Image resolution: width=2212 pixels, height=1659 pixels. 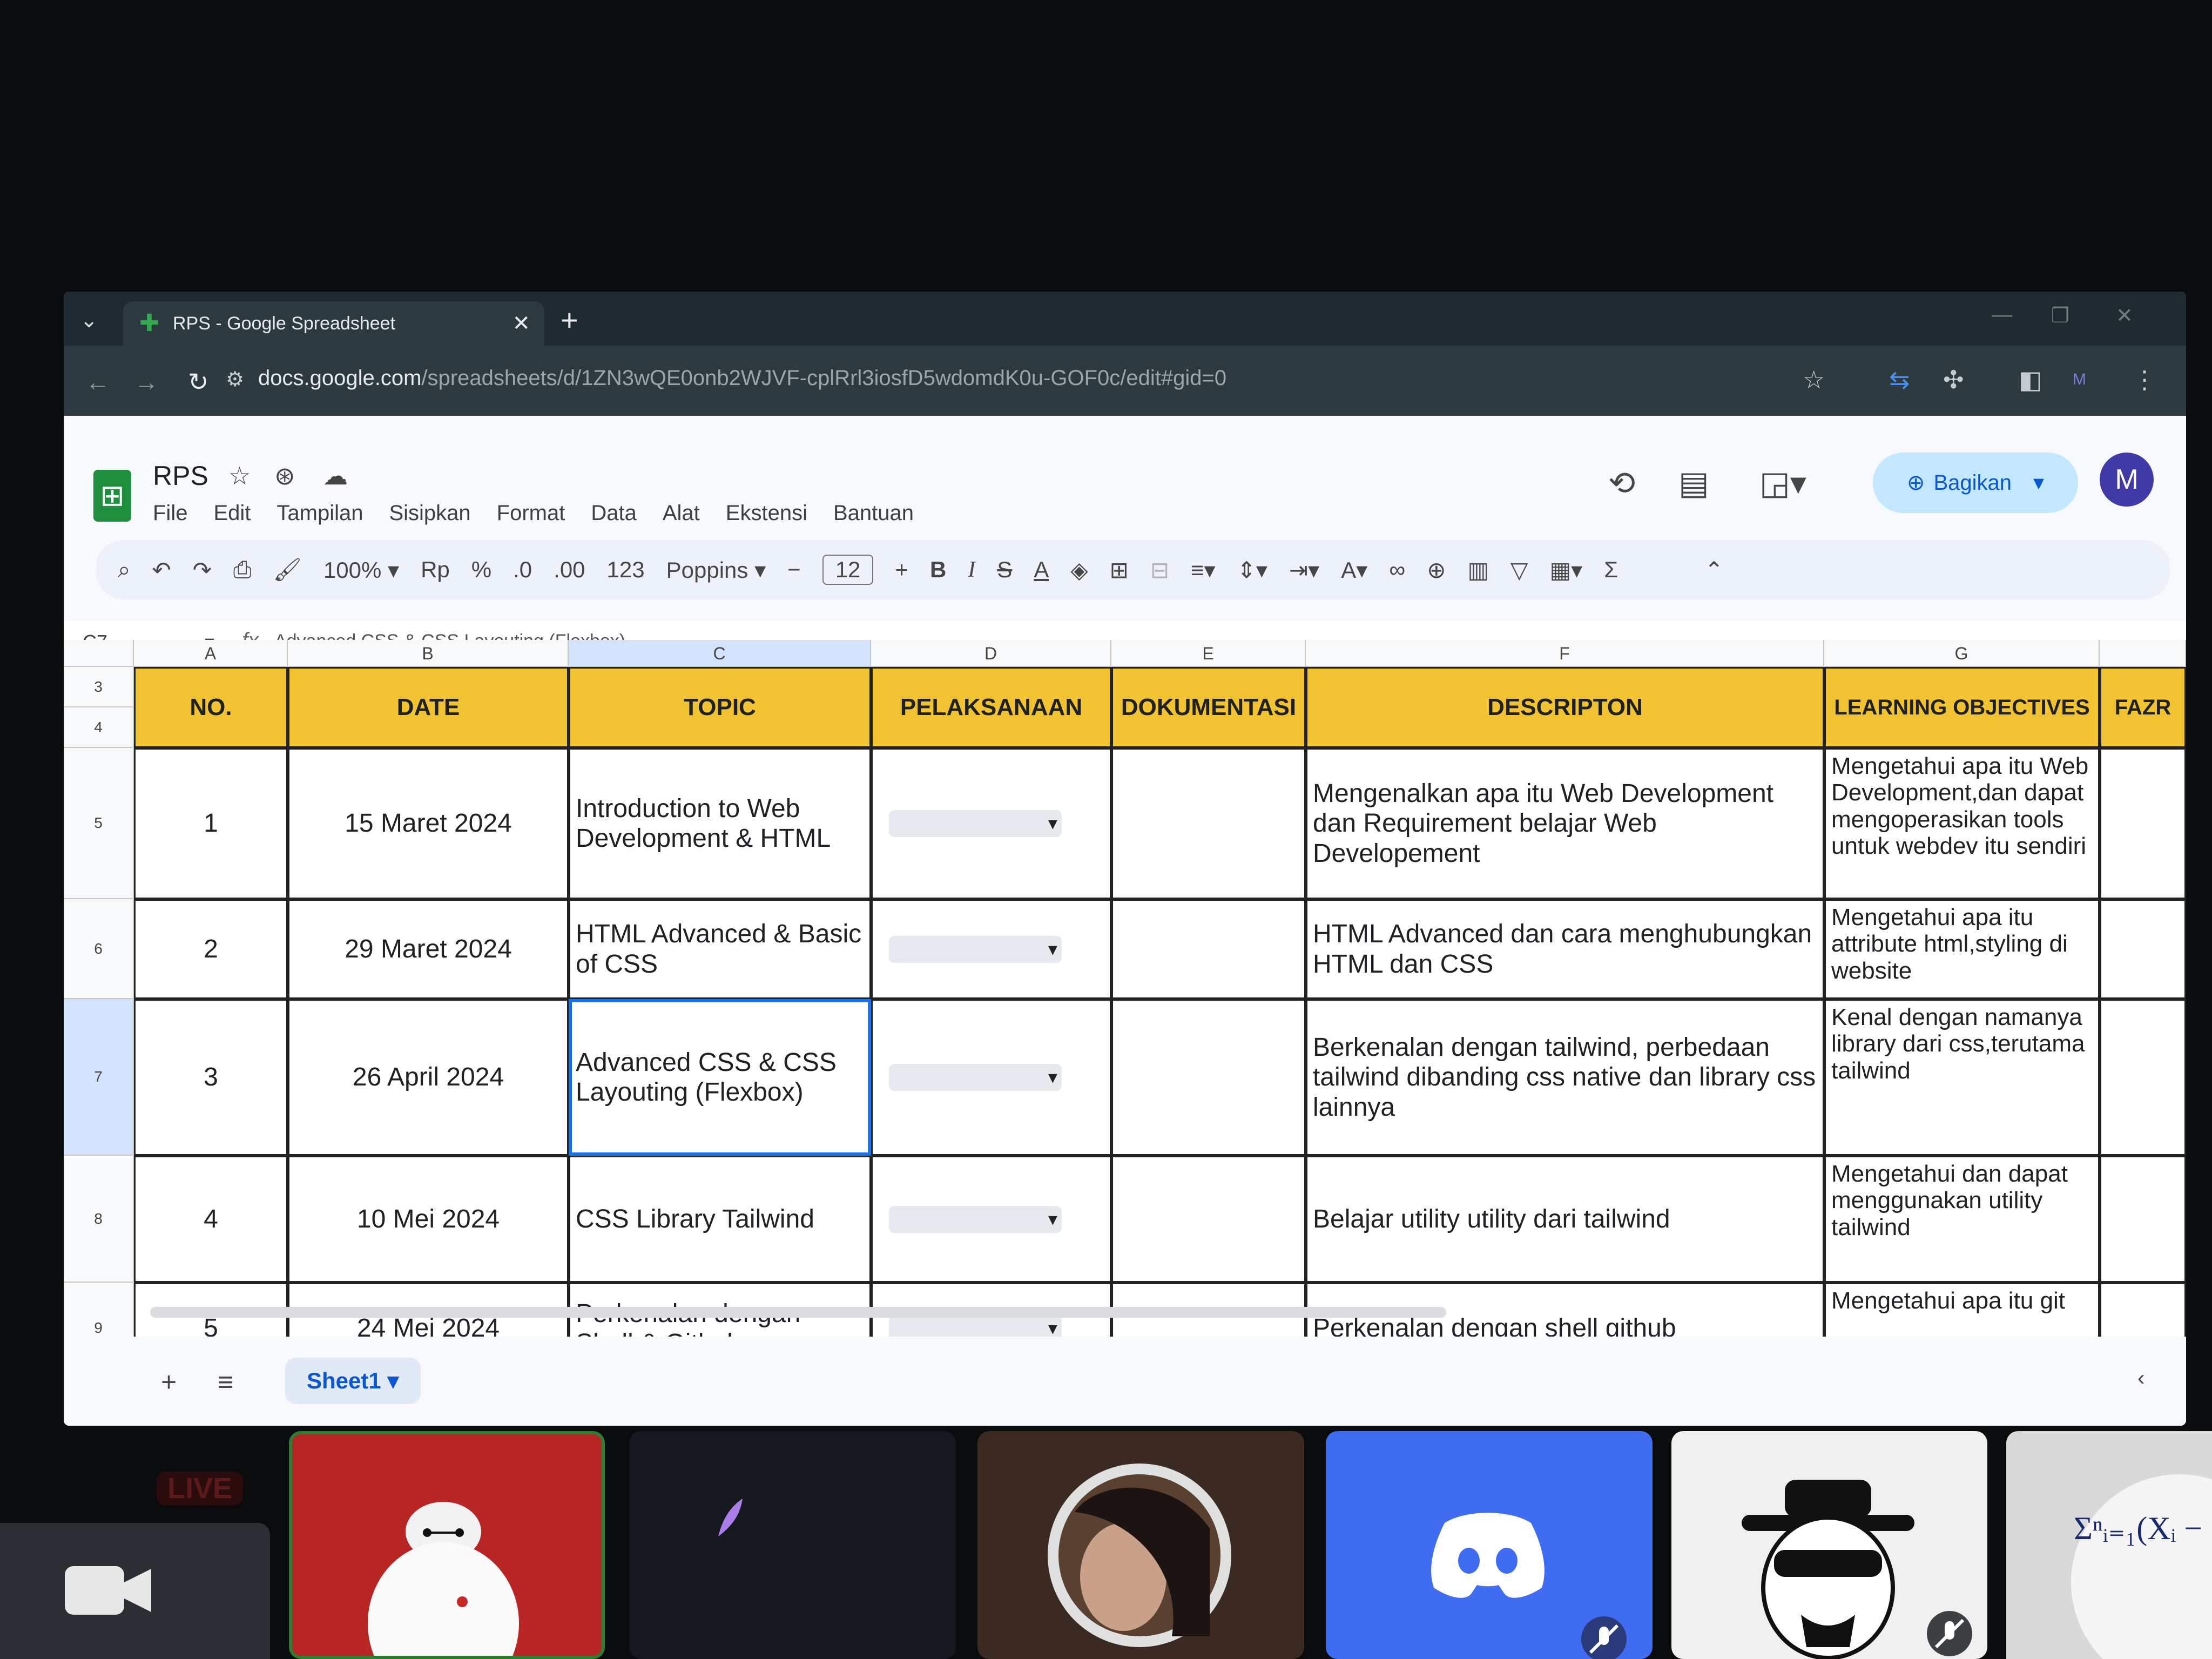 I want to click on cell-topic: HTML Advanced & Basic of CSS, so click(x=720, y=949).